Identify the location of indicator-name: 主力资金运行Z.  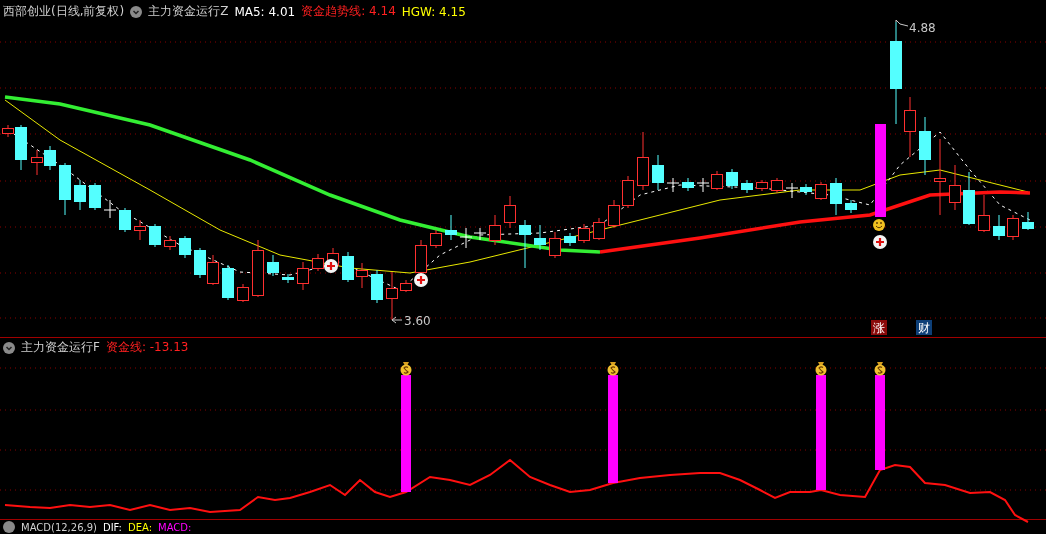
(188, 11).